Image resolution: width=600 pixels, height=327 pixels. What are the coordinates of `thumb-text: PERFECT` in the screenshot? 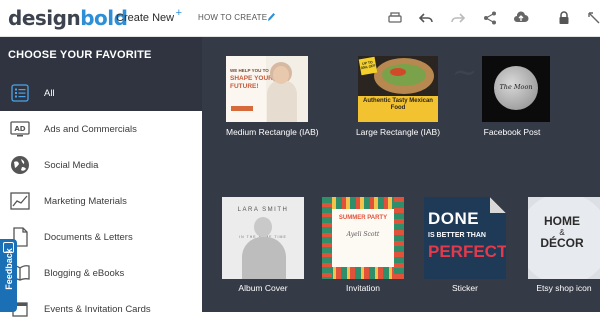 It's located at (467, 251).